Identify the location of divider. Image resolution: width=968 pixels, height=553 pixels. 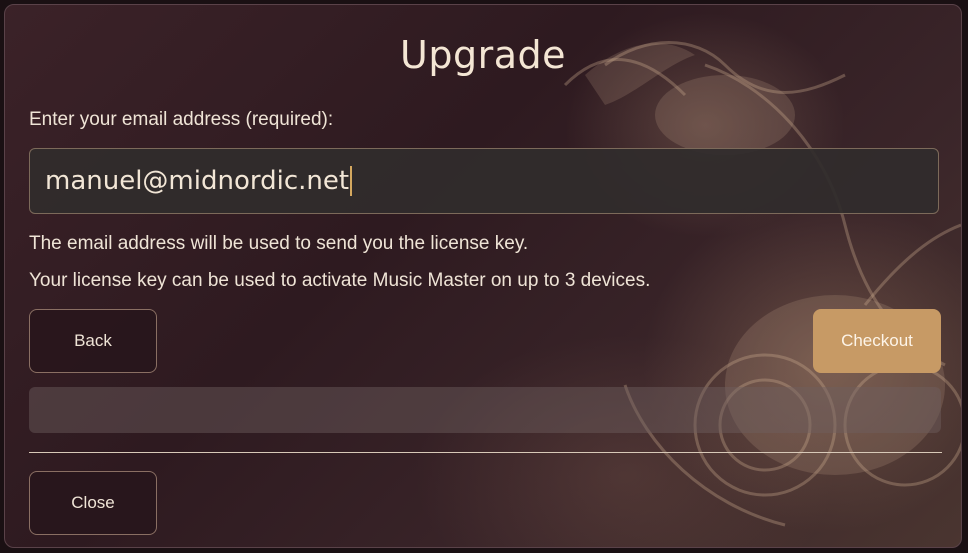
(485, 452).